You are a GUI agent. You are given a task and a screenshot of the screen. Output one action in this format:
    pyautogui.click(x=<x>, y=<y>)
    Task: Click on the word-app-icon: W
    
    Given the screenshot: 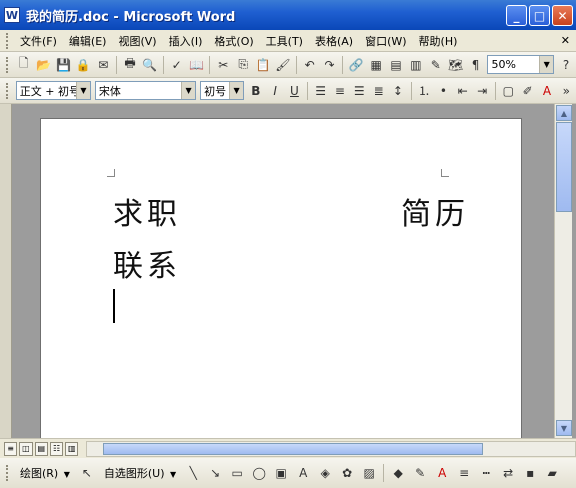 What is the action you would take?
    pyautogui.click(x=12, y=15)
    